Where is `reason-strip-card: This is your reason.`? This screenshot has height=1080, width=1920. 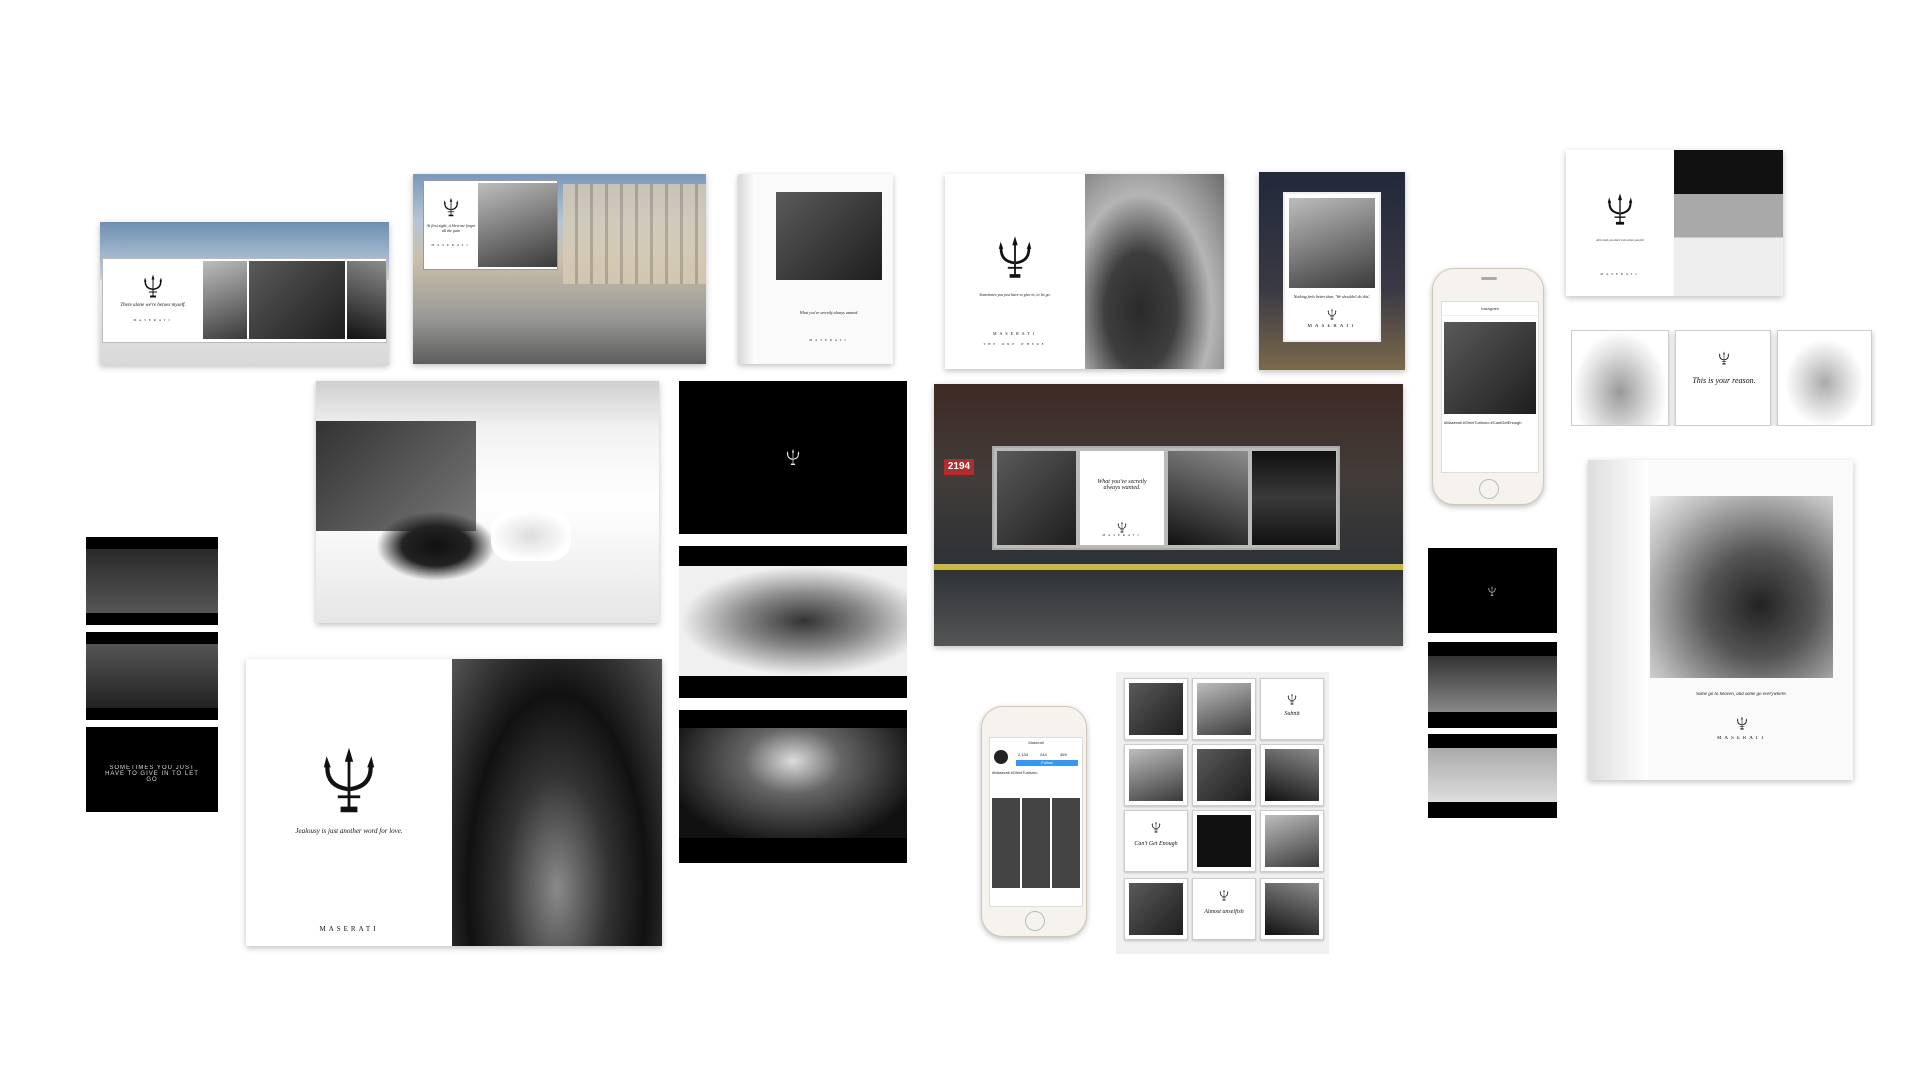 reason-strip-card: This is your reason. is located at coordinates (1723, 378).